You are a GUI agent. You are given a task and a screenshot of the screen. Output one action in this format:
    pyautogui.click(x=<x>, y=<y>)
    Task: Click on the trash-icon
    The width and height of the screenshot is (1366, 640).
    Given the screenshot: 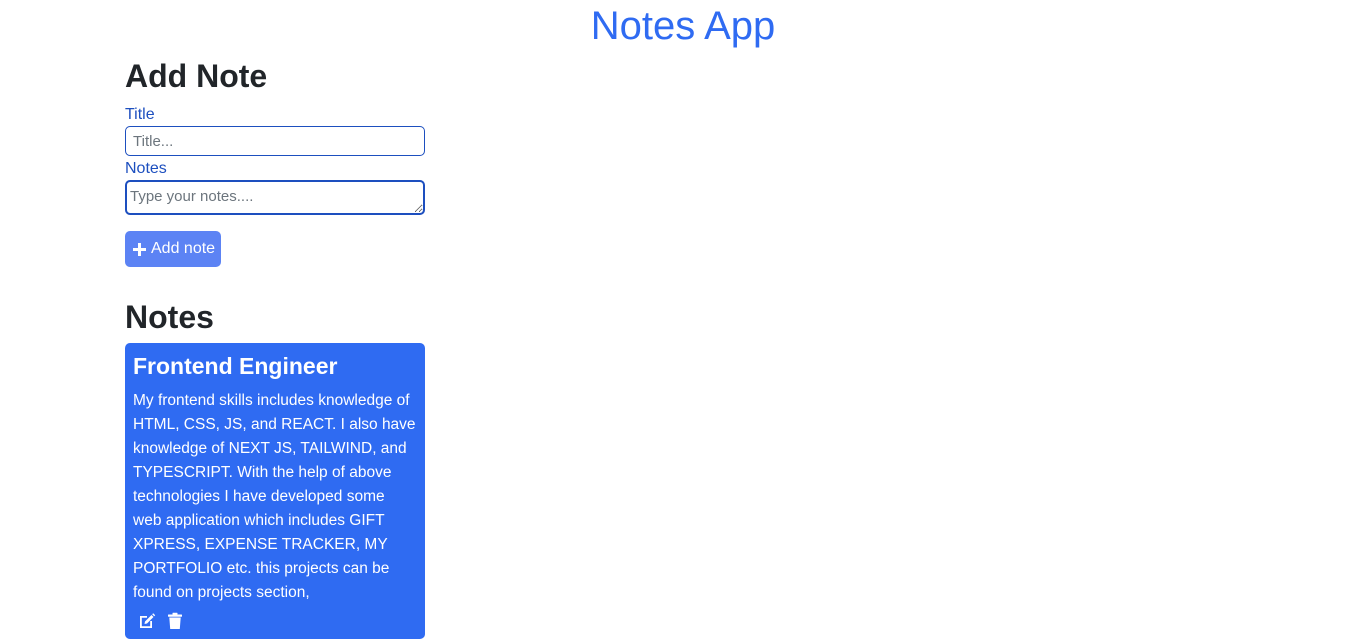 What is the action you would take?
    pyautogui.click(x=175, y=621)
    